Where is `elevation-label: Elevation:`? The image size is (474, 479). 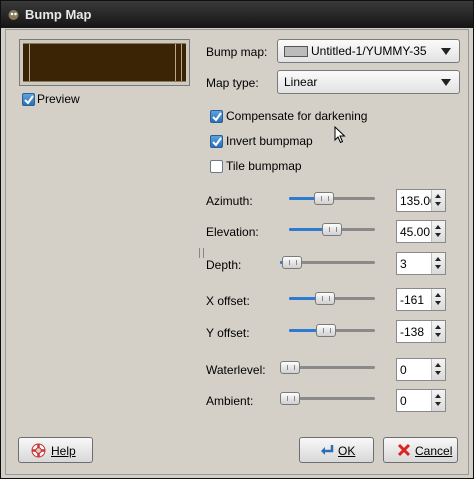
elevation-label: Elevation: is located at coordinates (232, 232).